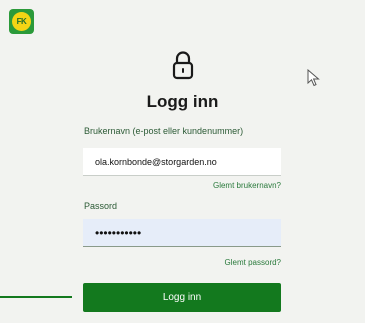 The image size is (365, 323). I want to click on username-label: Brukernavn (e-post eller kundenummer), so click(164, 131).